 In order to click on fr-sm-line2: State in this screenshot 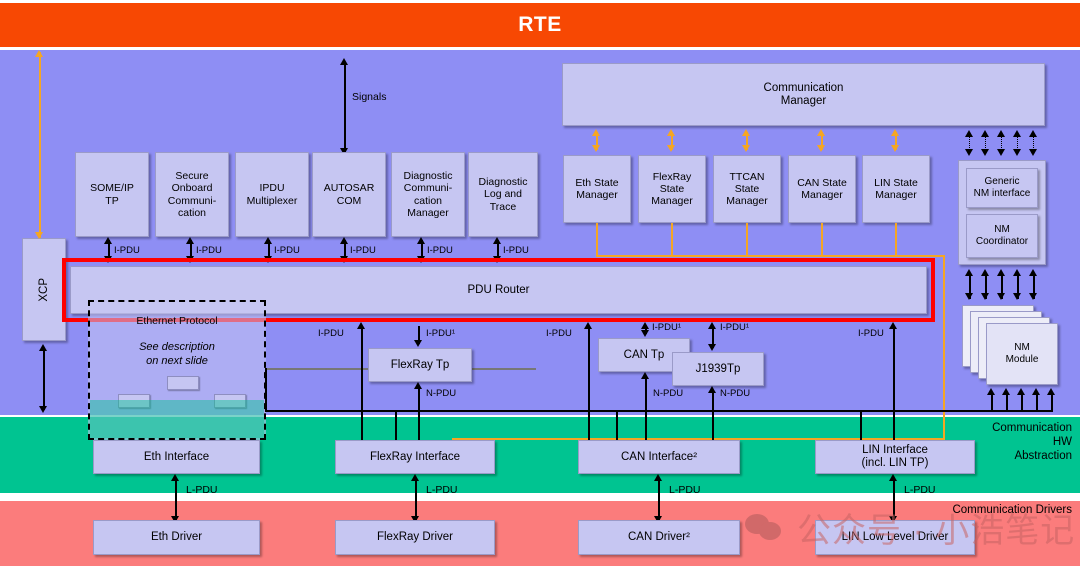, I will do `click(672, 188)`.